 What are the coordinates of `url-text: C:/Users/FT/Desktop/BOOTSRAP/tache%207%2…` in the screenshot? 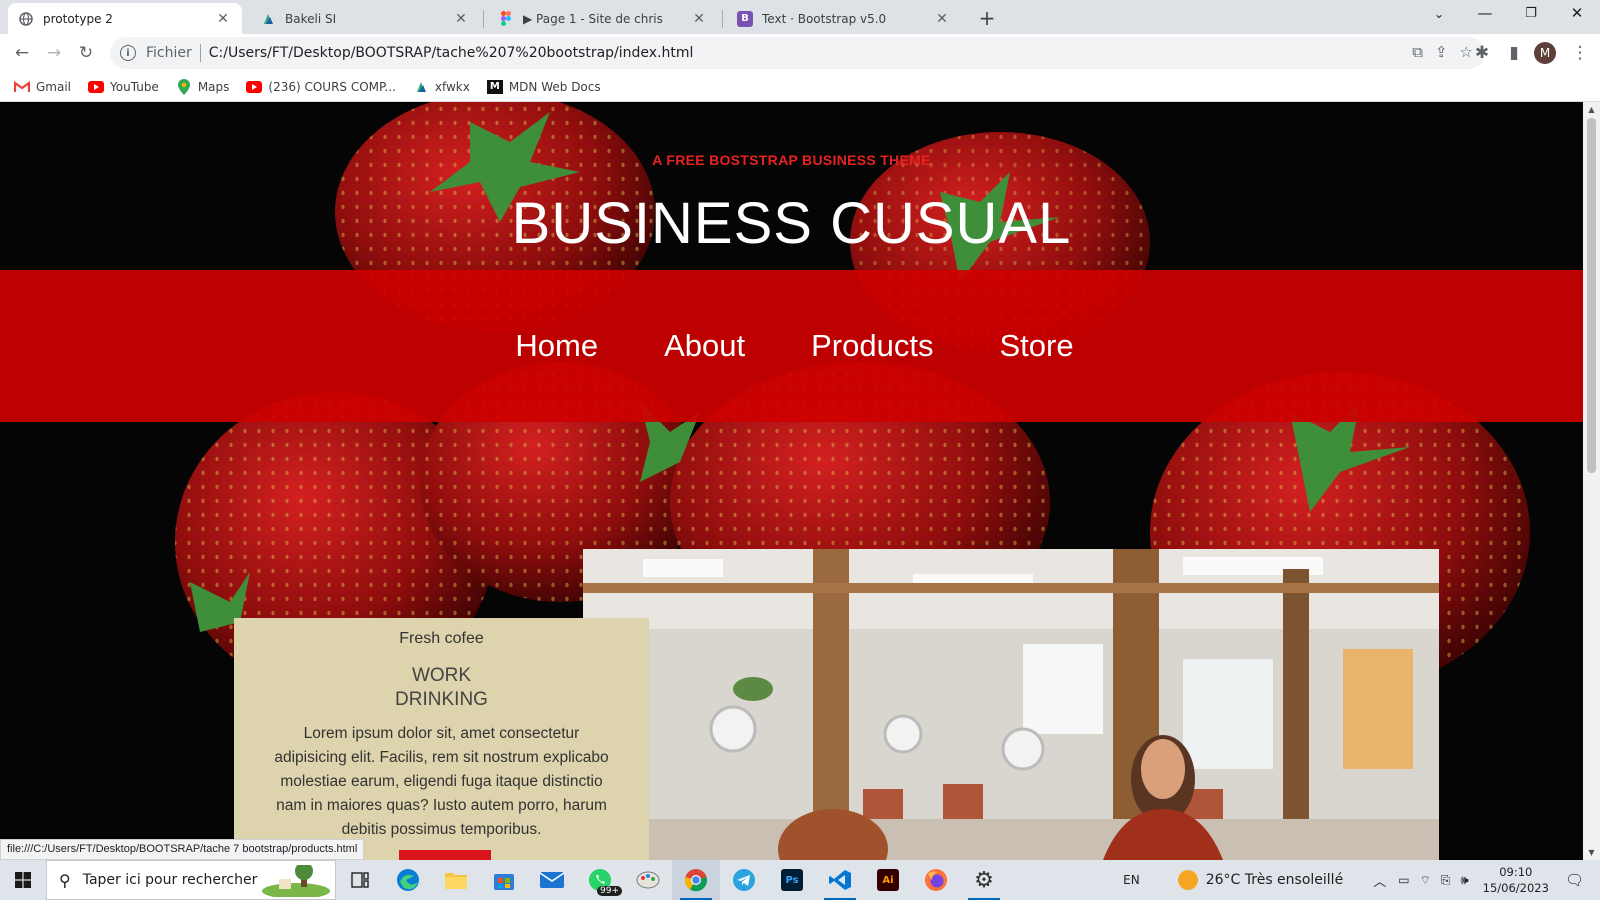 It's located at (451, 53).